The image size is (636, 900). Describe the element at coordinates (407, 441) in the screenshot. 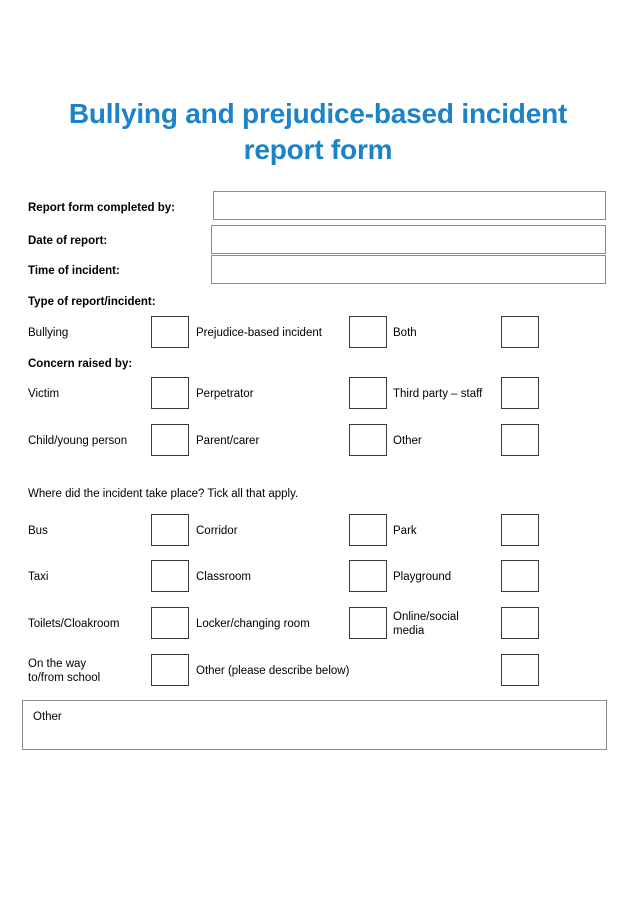

I see `label-concern-other: Other` at that location.